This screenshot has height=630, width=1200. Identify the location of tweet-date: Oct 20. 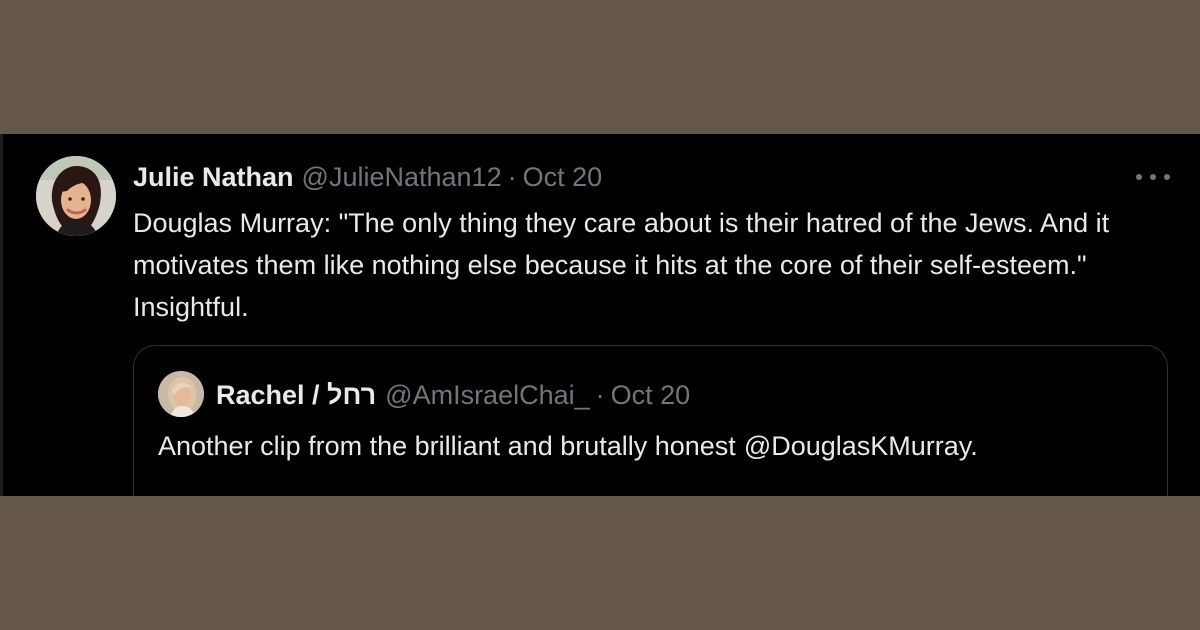
(563, 177).